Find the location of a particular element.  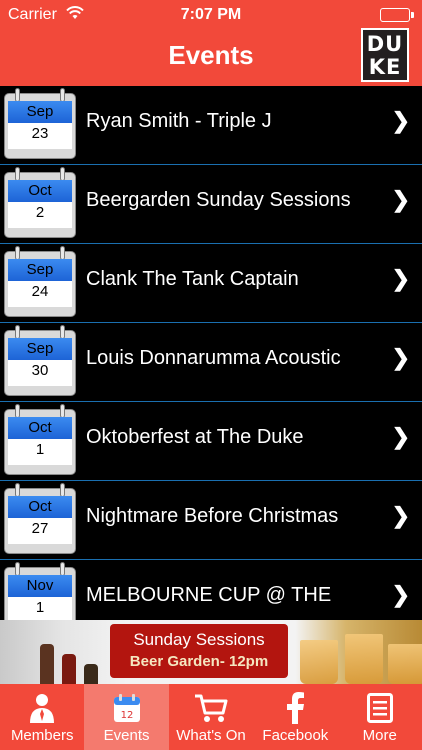

calendar-icon: Sep 23 is located at coordinates (40, 123).